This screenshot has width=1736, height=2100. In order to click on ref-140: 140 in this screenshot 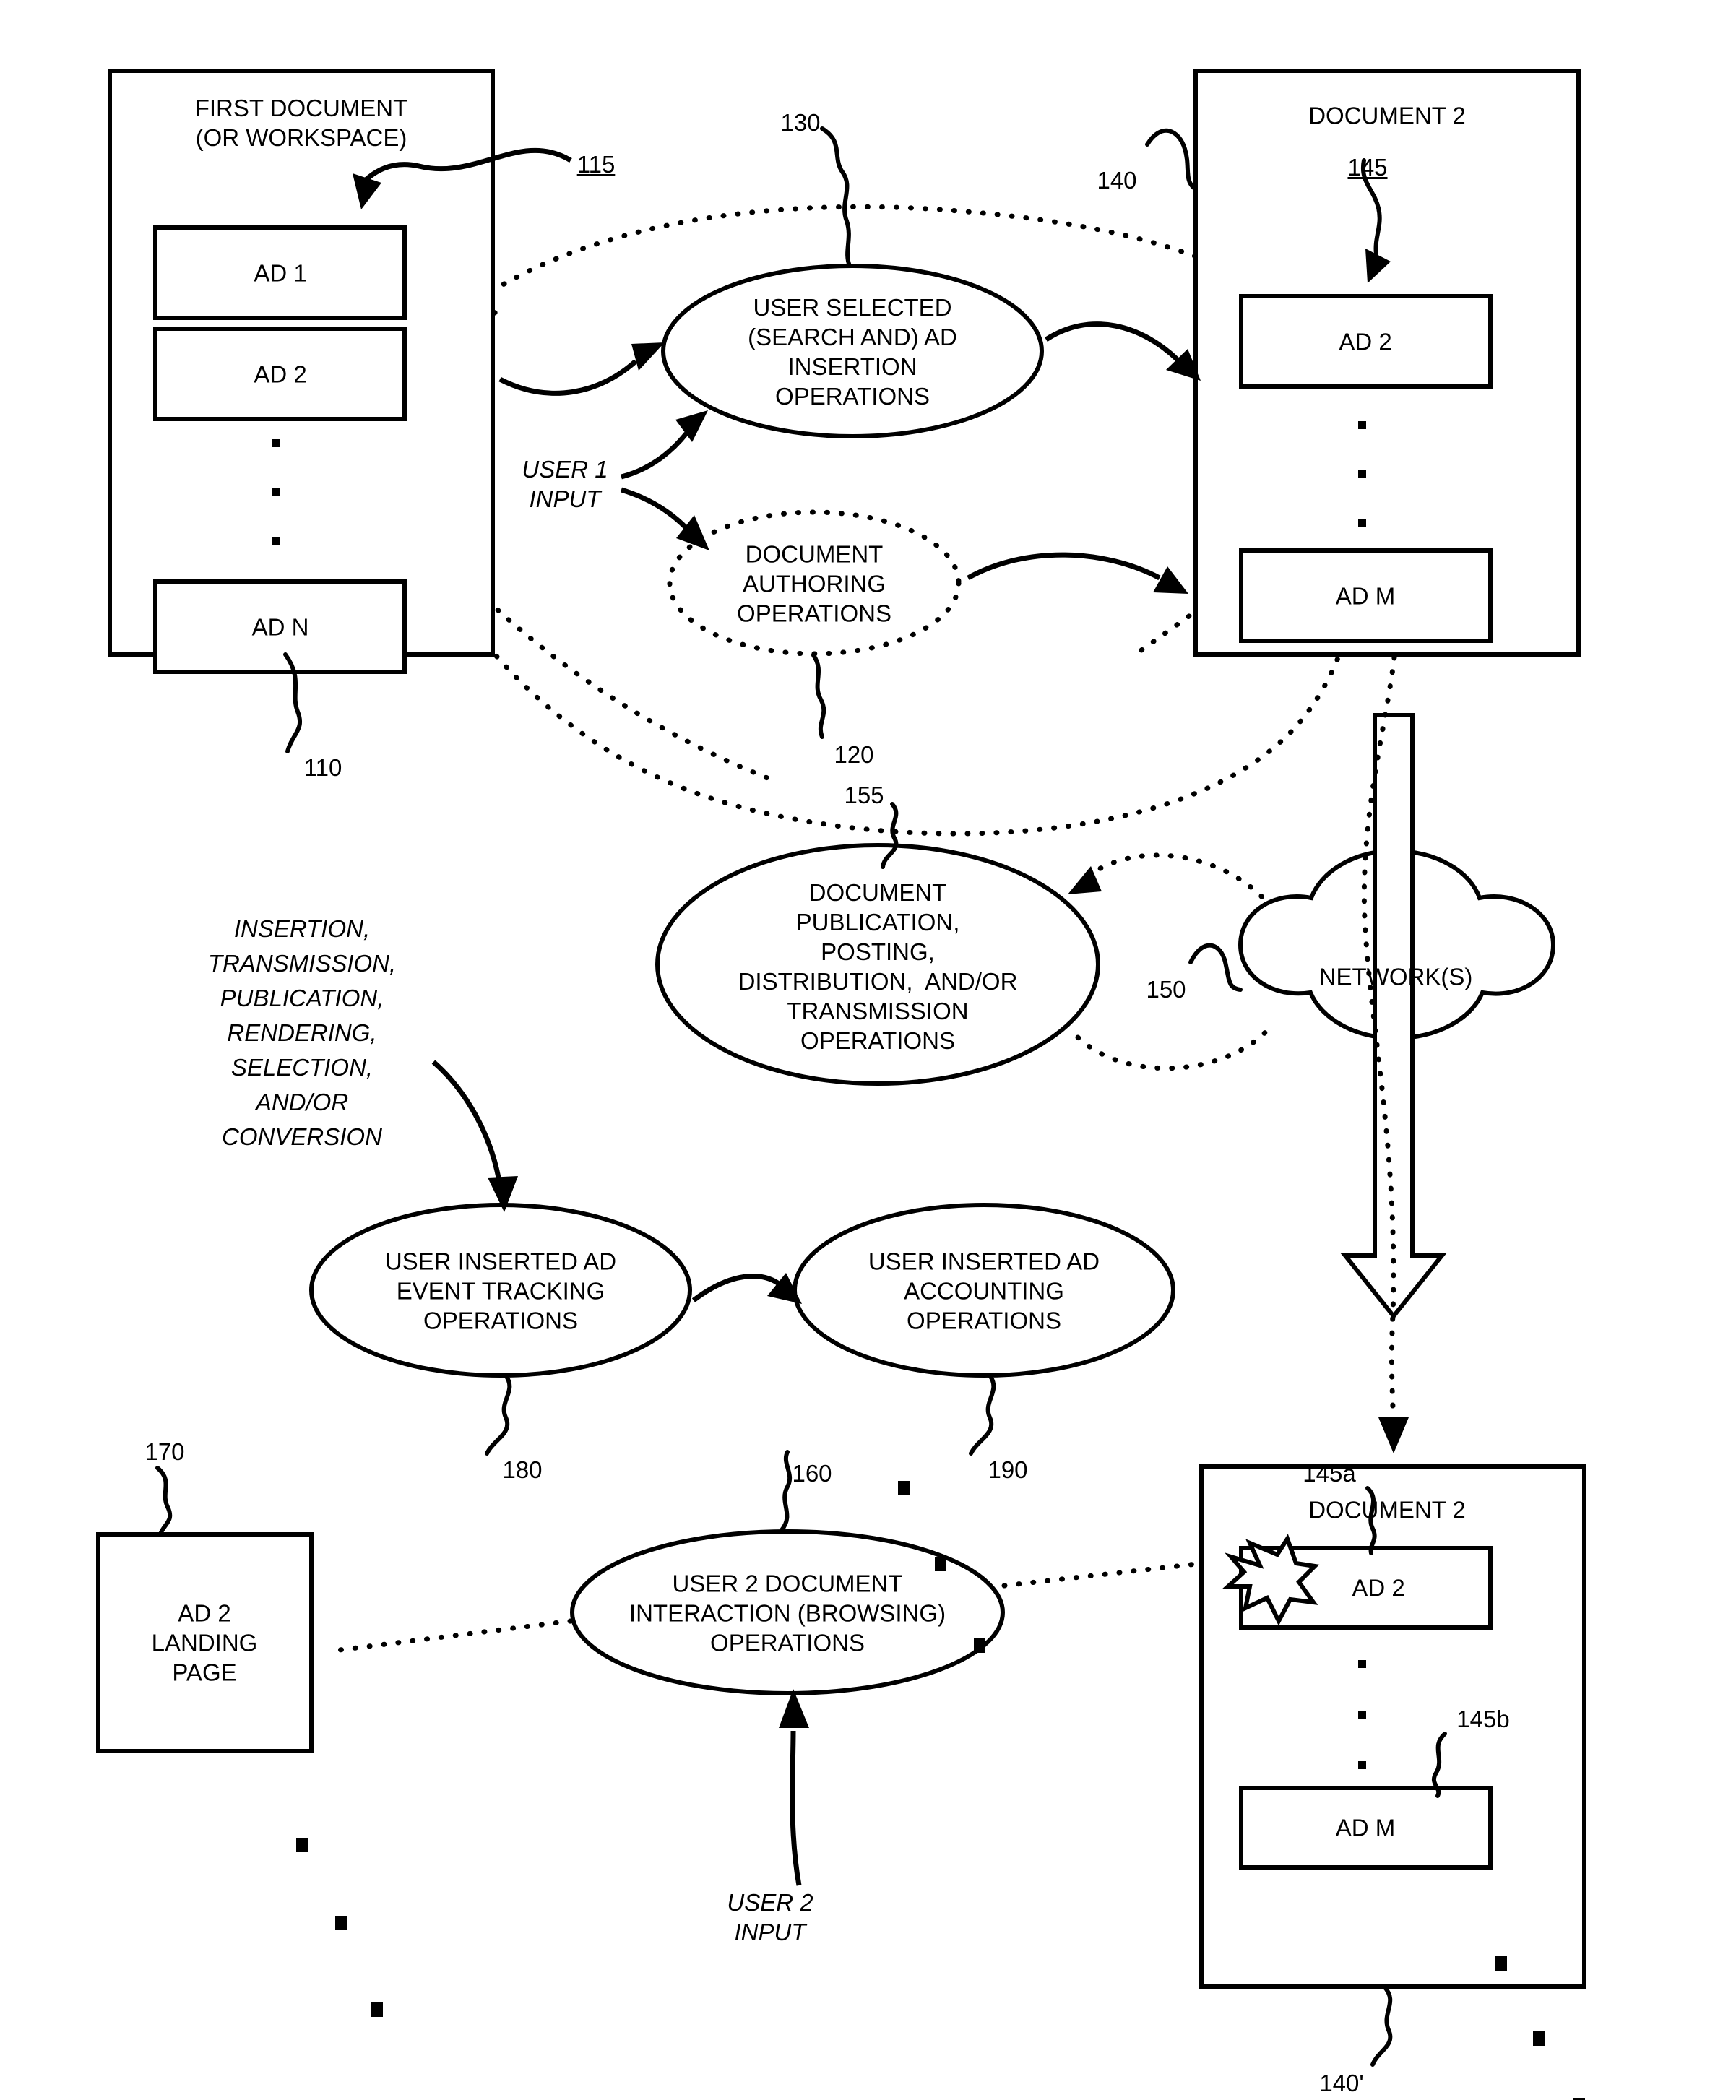, I will do `click(1117, 181)`.